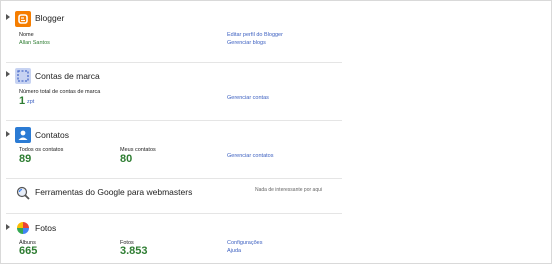 The width and height of the screenshot is (553, 265). Describe the element at coordinates (50, 18) in the screenshot. I see `section-title-blogger: Blogger` at that location.